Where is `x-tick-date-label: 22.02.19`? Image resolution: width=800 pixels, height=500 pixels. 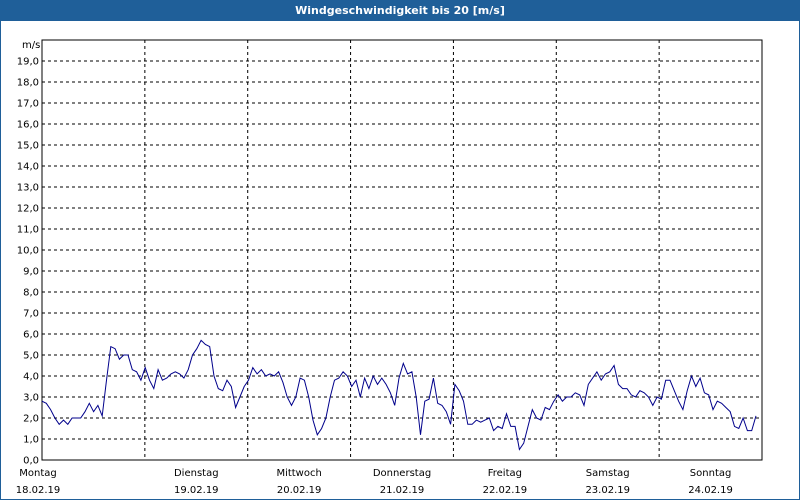 x-tick-date-label: 22.02.19 is located at coordinates (505, 490).